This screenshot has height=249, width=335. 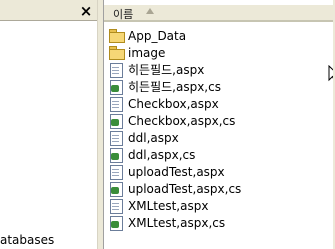 I want to click on name-column-header: 이름, so click(x=219, y=13).